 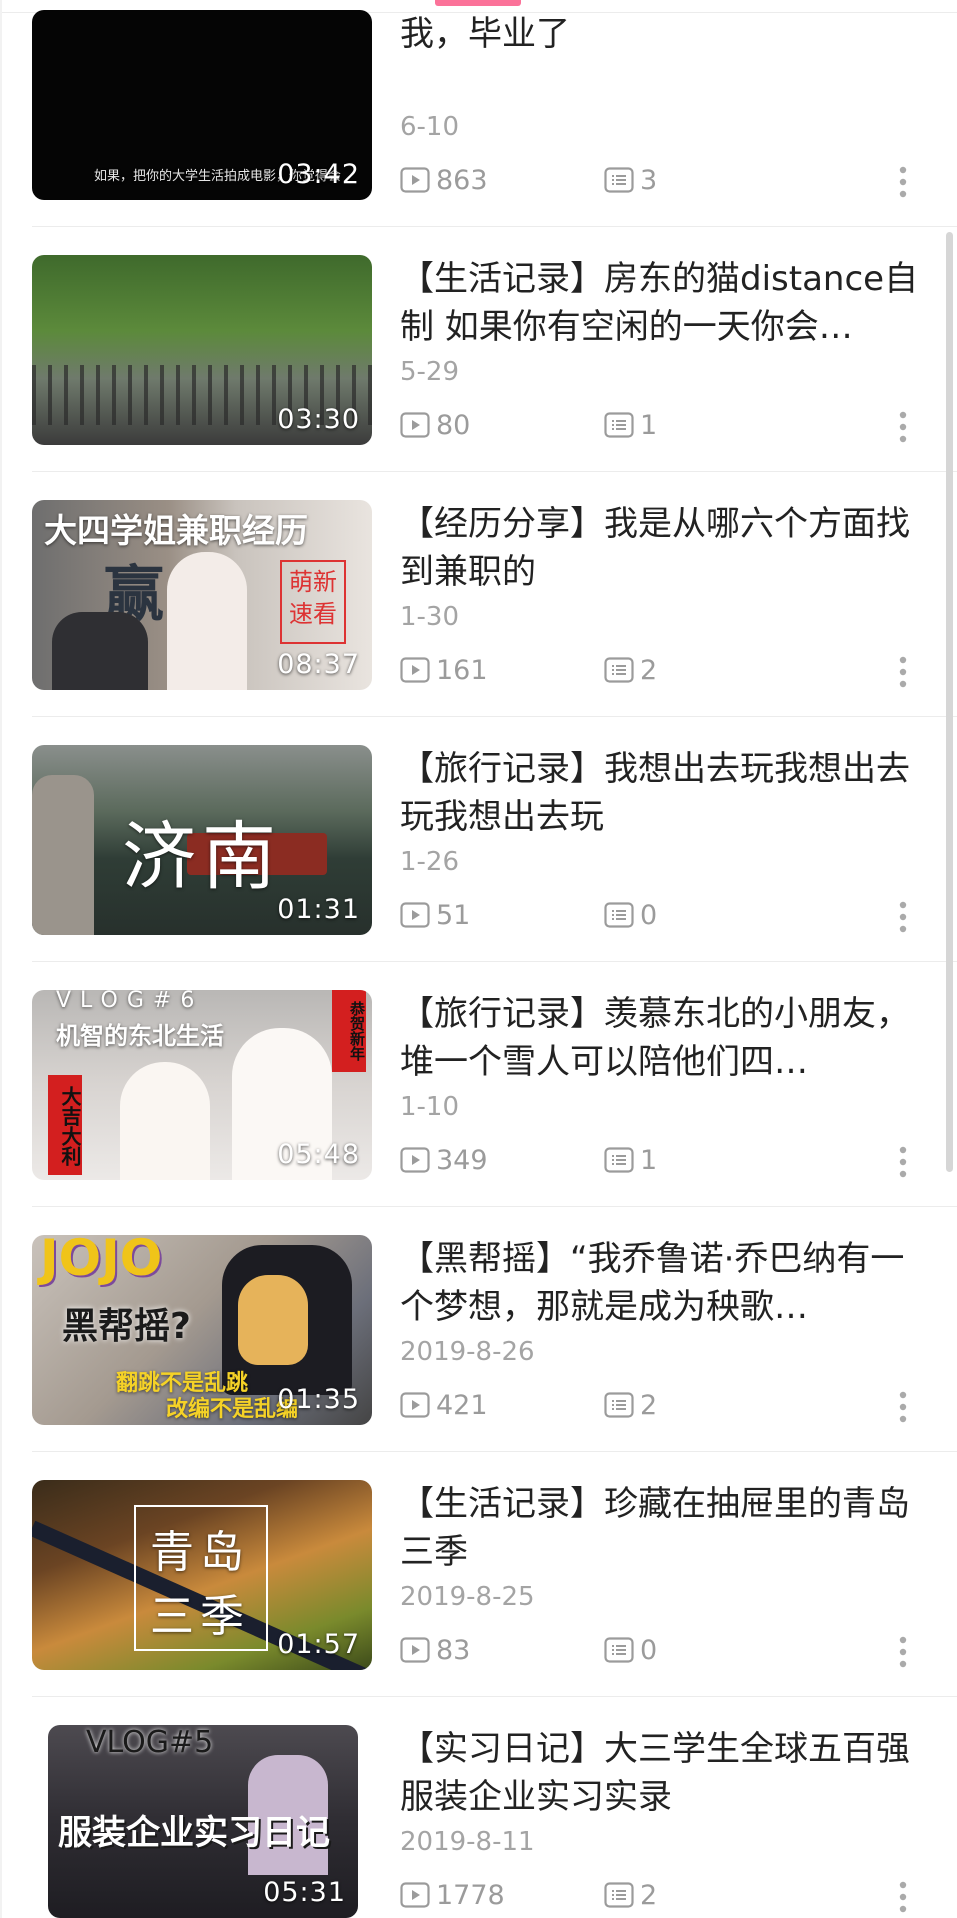 I want to click on video-date: 1-26, so click(x=430, y=862).